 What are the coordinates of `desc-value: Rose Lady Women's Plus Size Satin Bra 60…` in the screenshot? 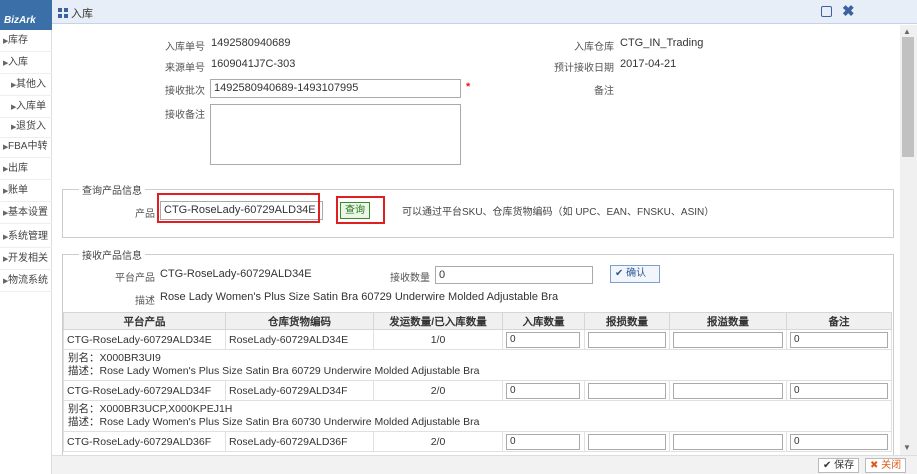 It's located at (359, 297).